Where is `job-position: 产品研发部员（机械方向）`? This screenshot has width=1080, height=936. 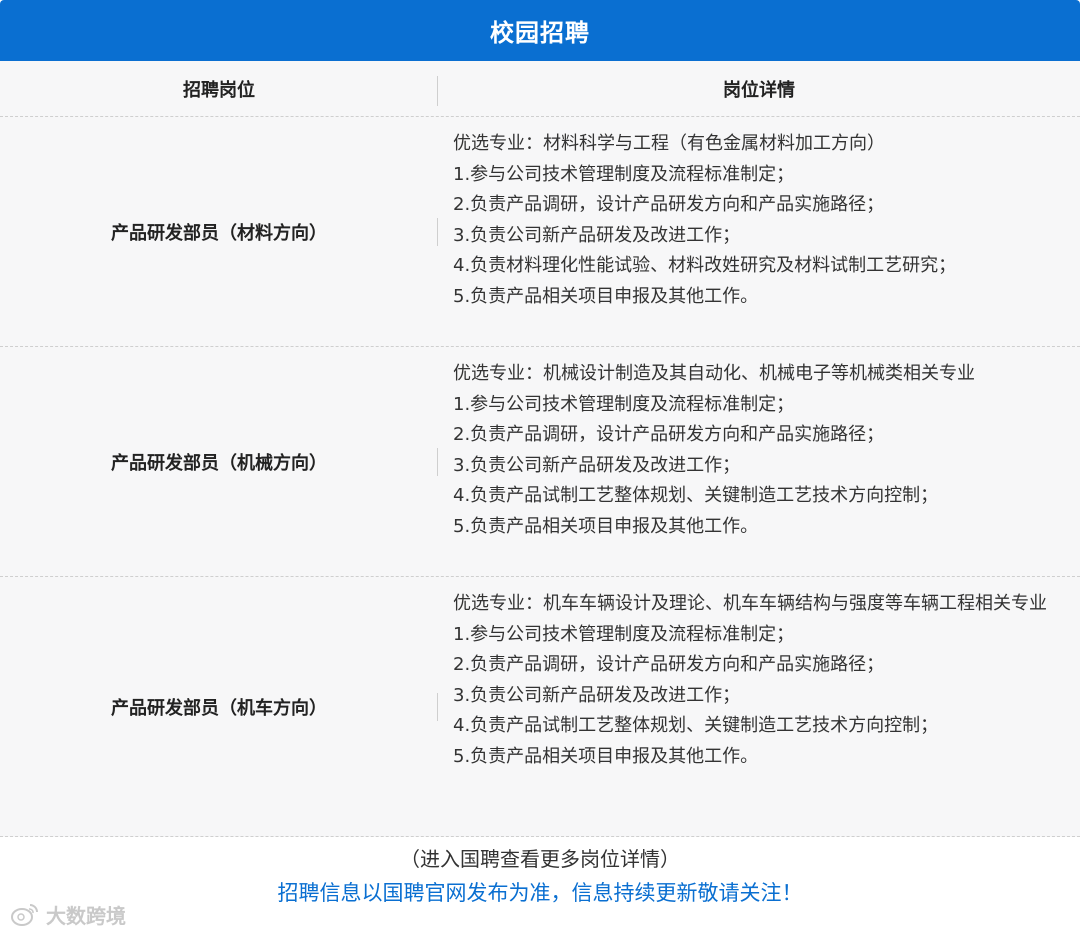 job-position: 产品研发部员（机械方向） is located at coordinates (219, 463).